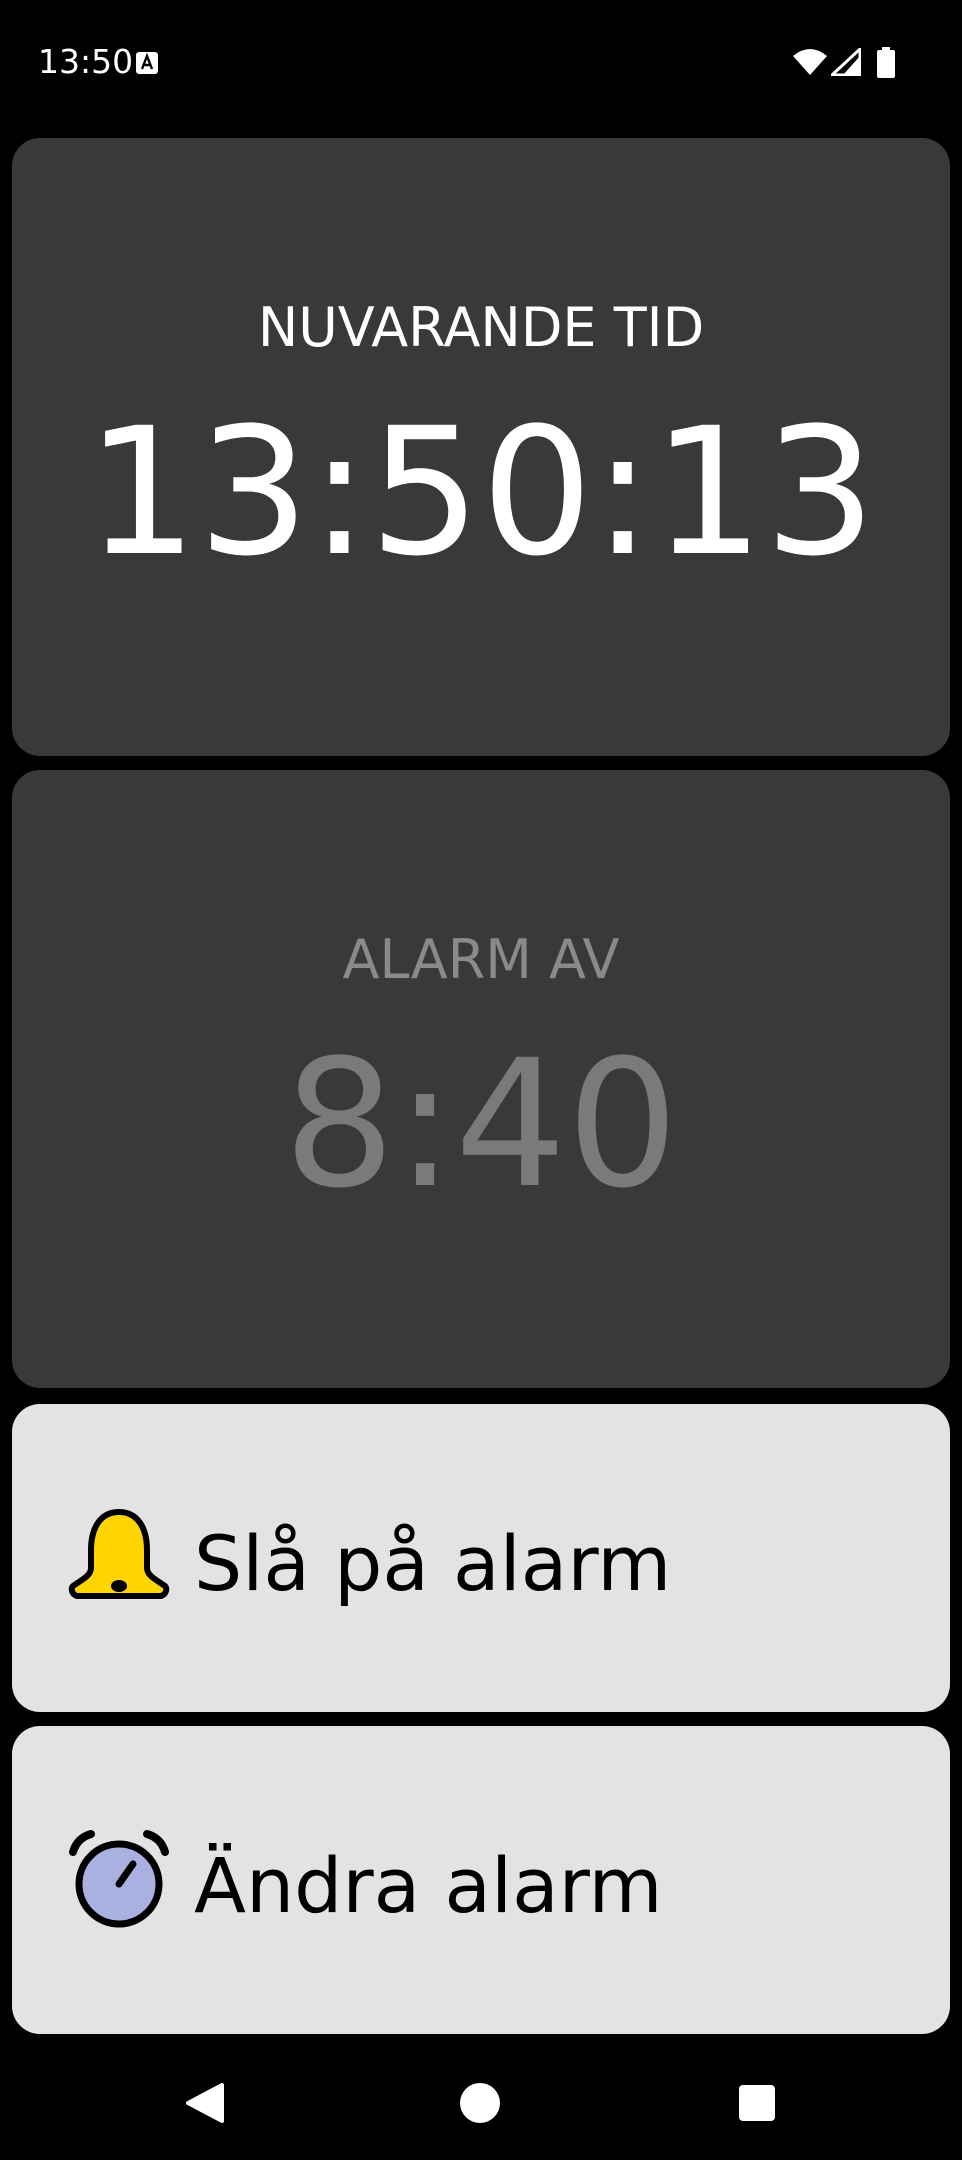  I want to click on alarm-clock-icon, so click(119, 1879).